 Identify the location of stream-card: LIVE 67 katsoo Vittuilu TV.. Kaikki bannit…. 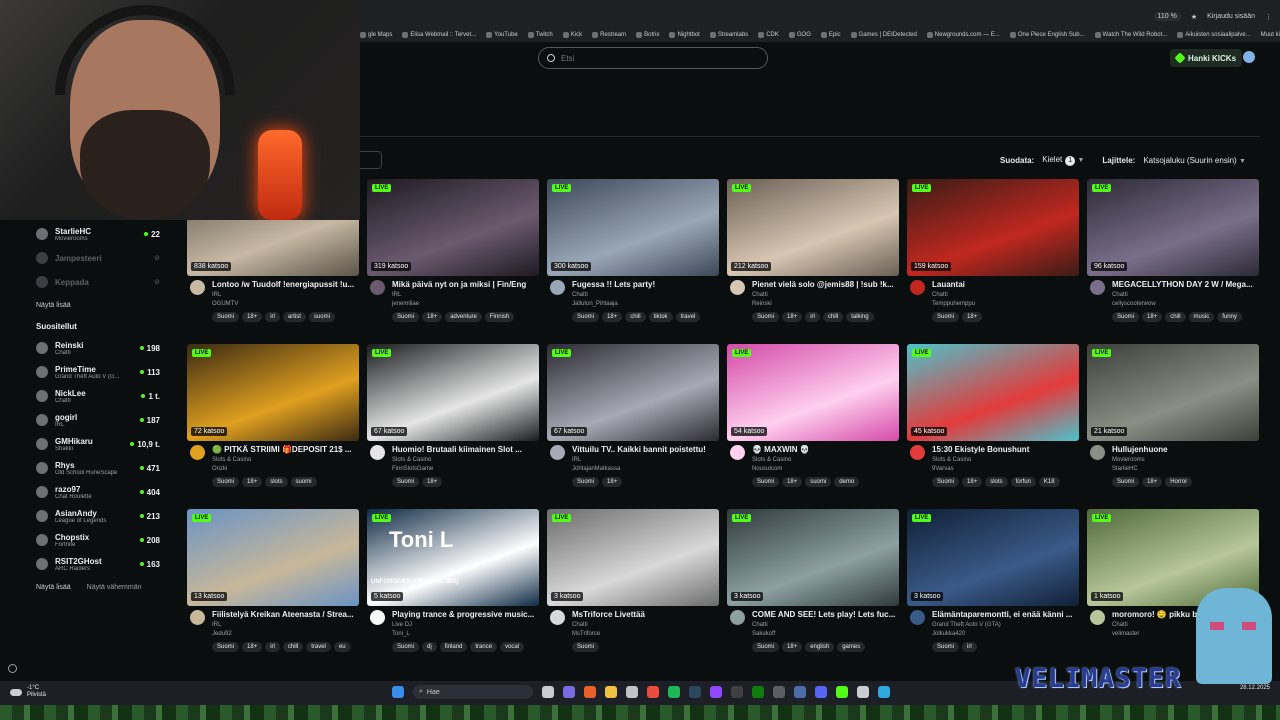
(633, 420).